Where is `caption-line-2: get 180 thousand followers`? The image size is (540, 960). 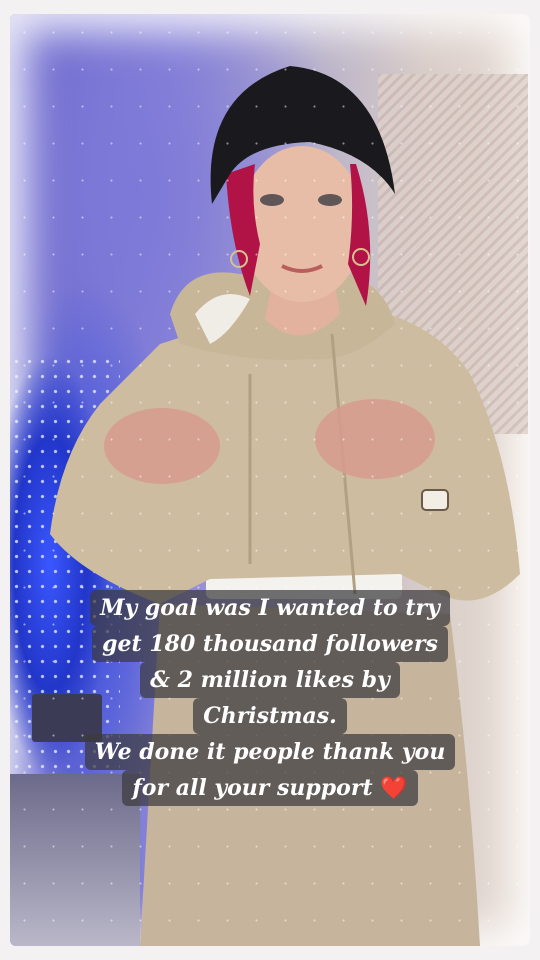
caption-line-2: get 180 thousand followers is located at coordinates (270, 644).